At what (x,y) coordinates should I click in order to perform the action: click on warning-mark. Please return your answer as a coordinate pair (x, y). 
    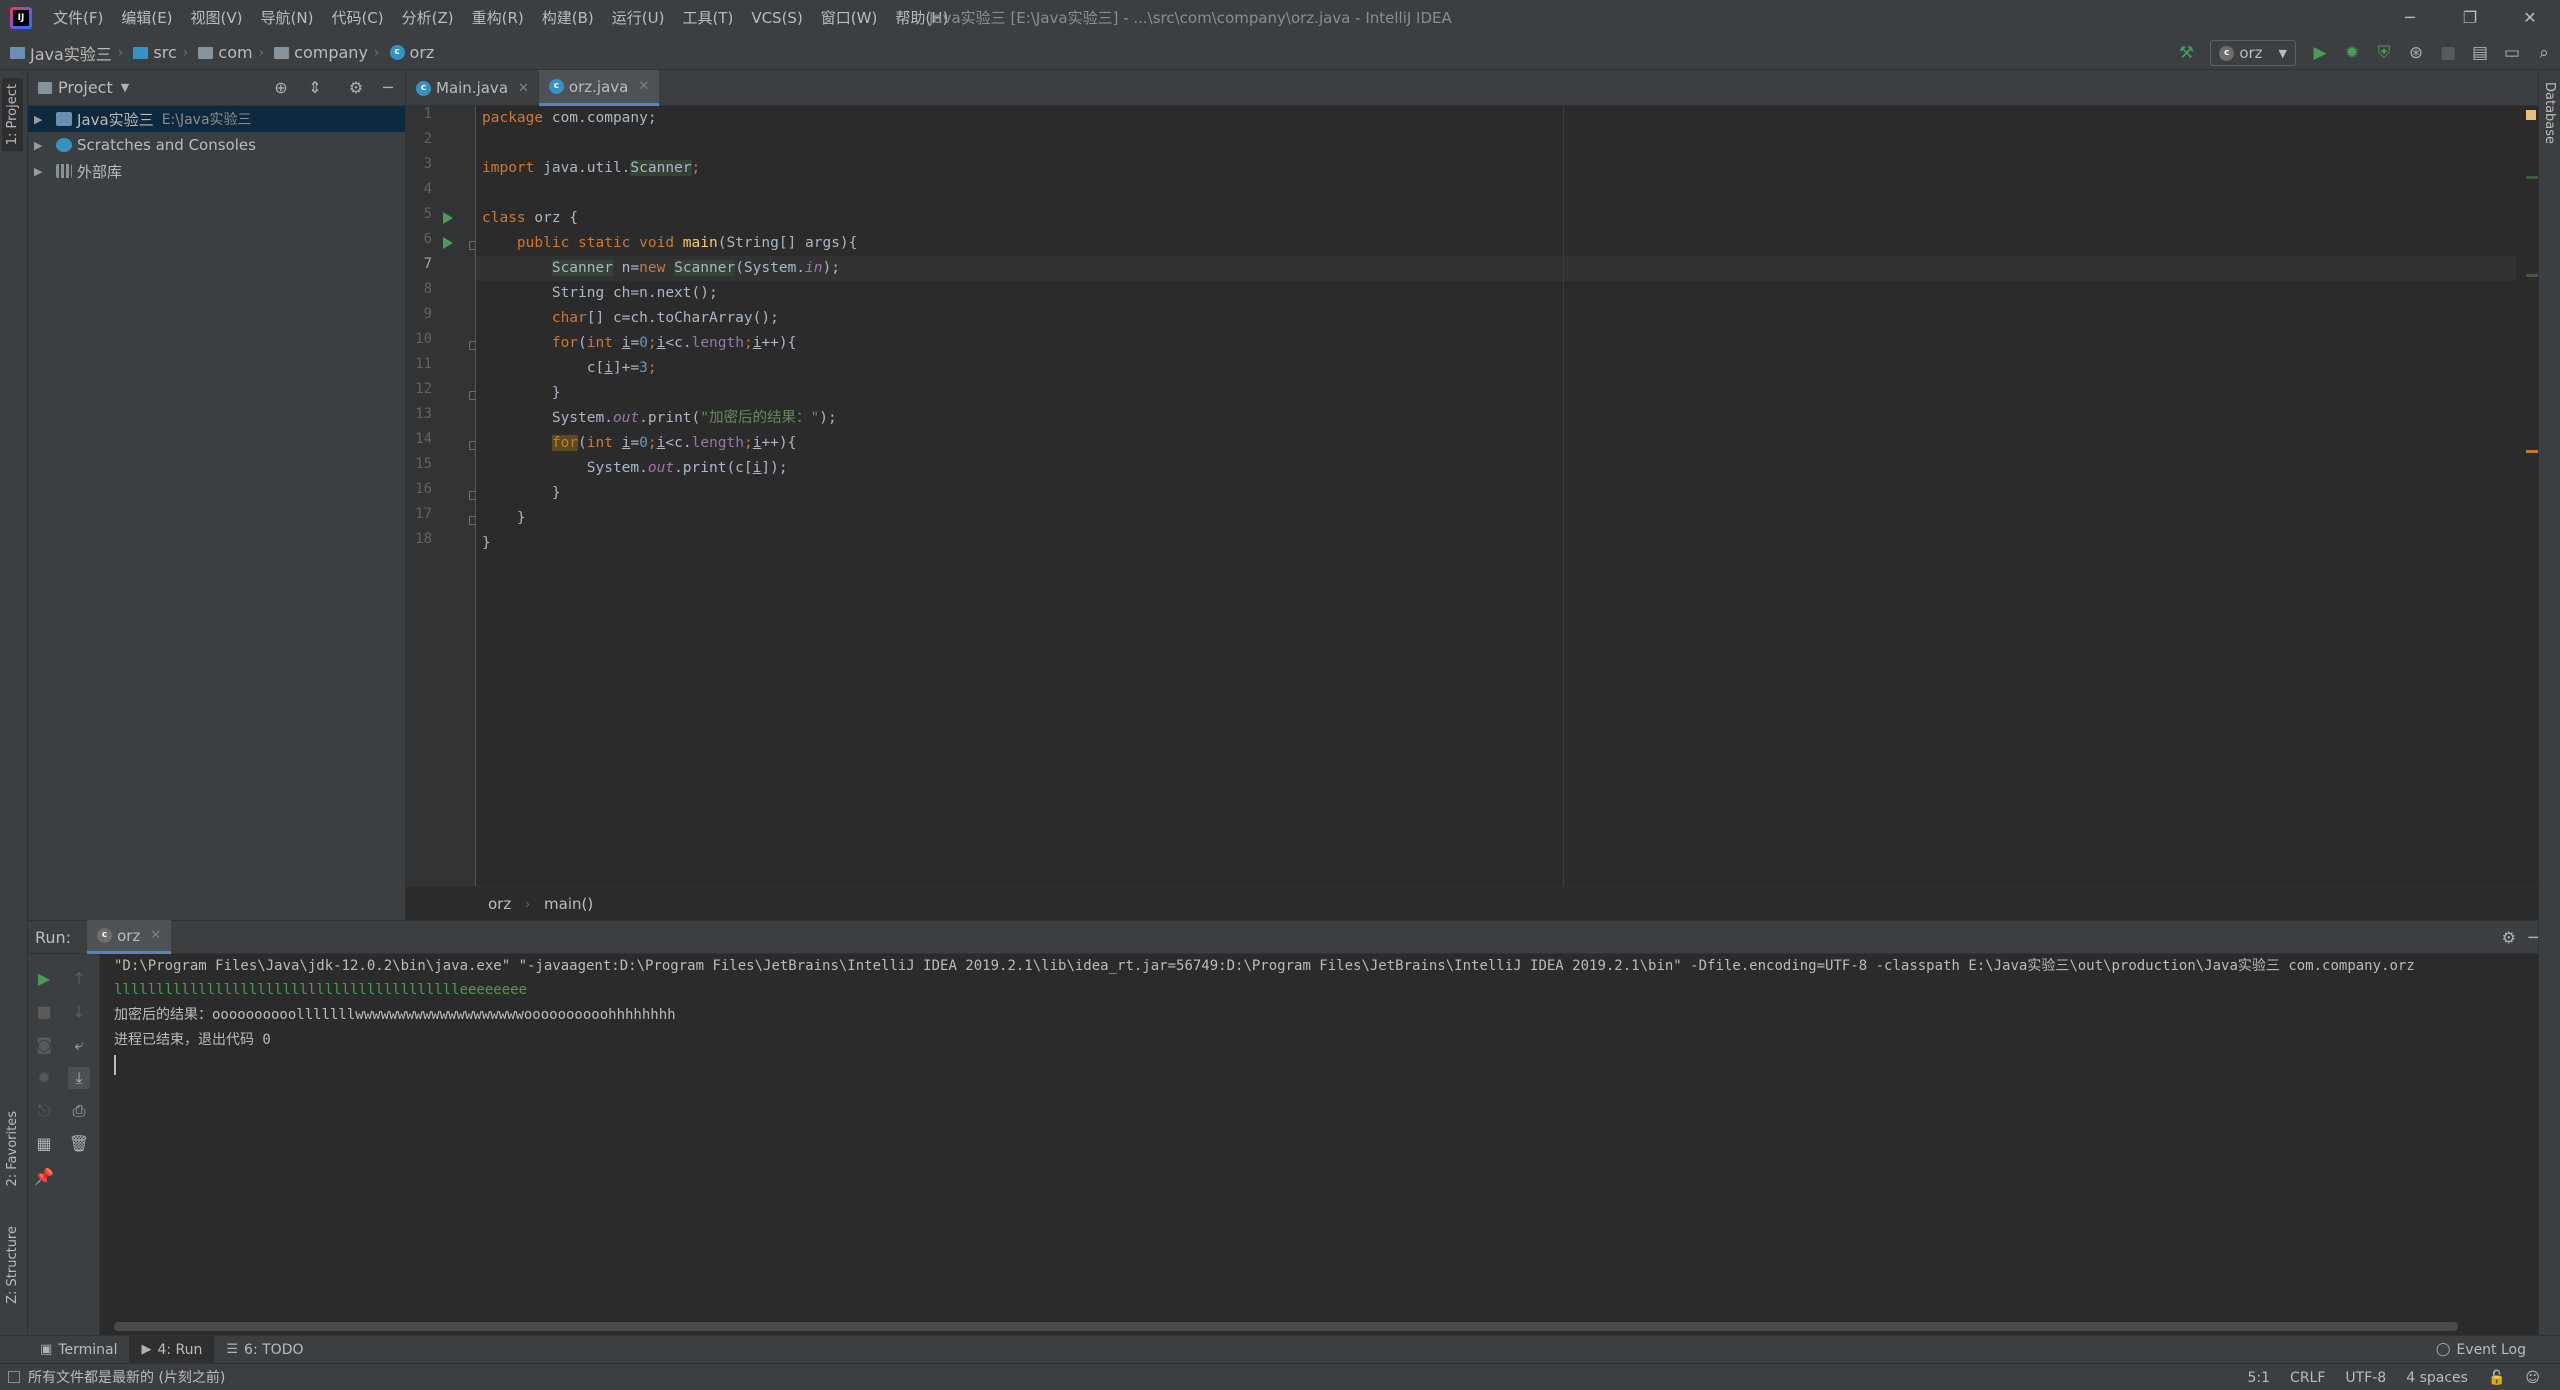
    Looking at the image, I should click on (2532, 451).